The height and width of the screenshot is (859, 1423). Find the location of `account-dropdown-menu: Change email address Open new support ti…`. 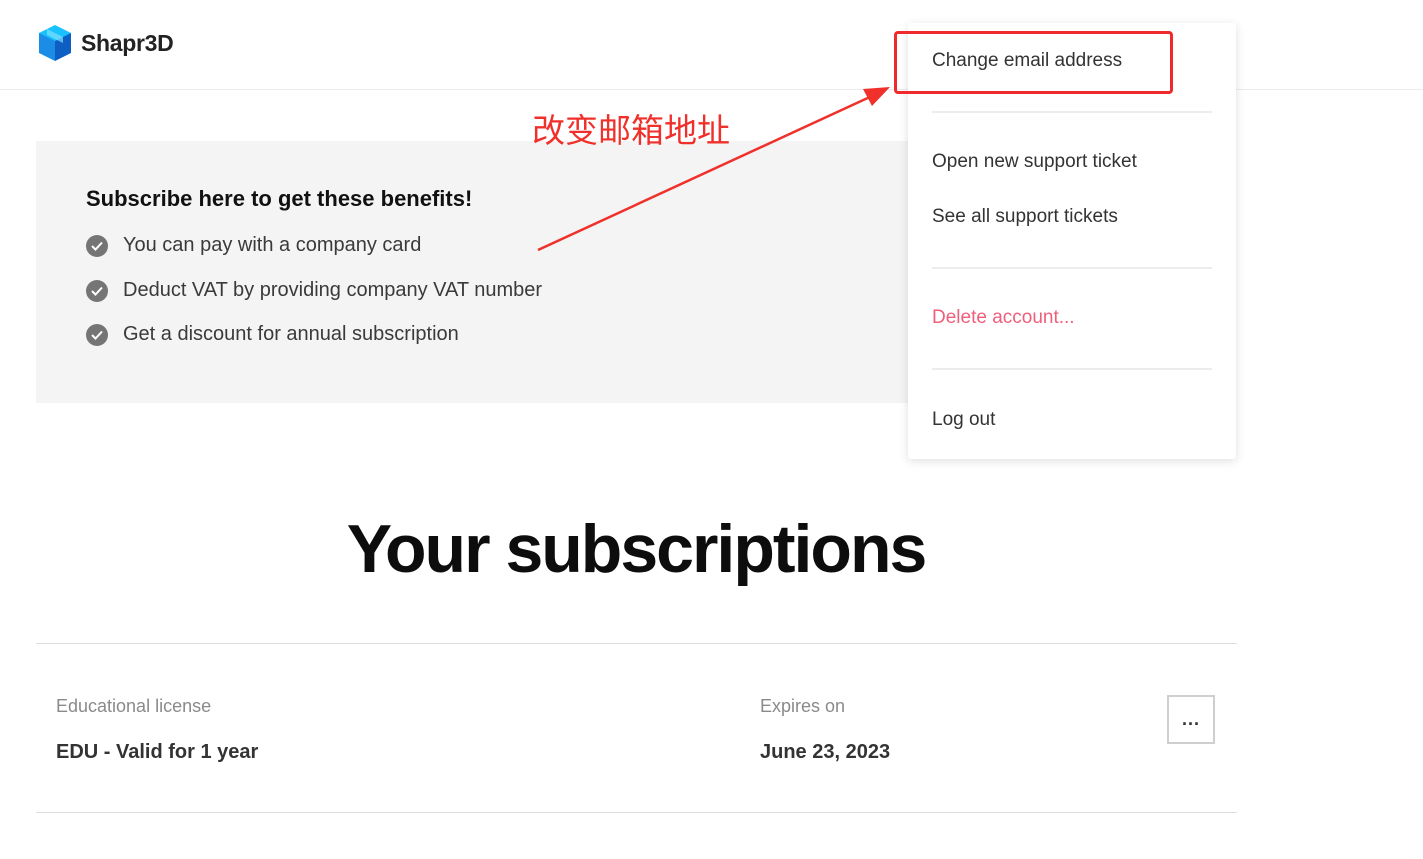

account-dropdown-menu: Change email address Open new support ti… is located at coordinates (1072, 241).